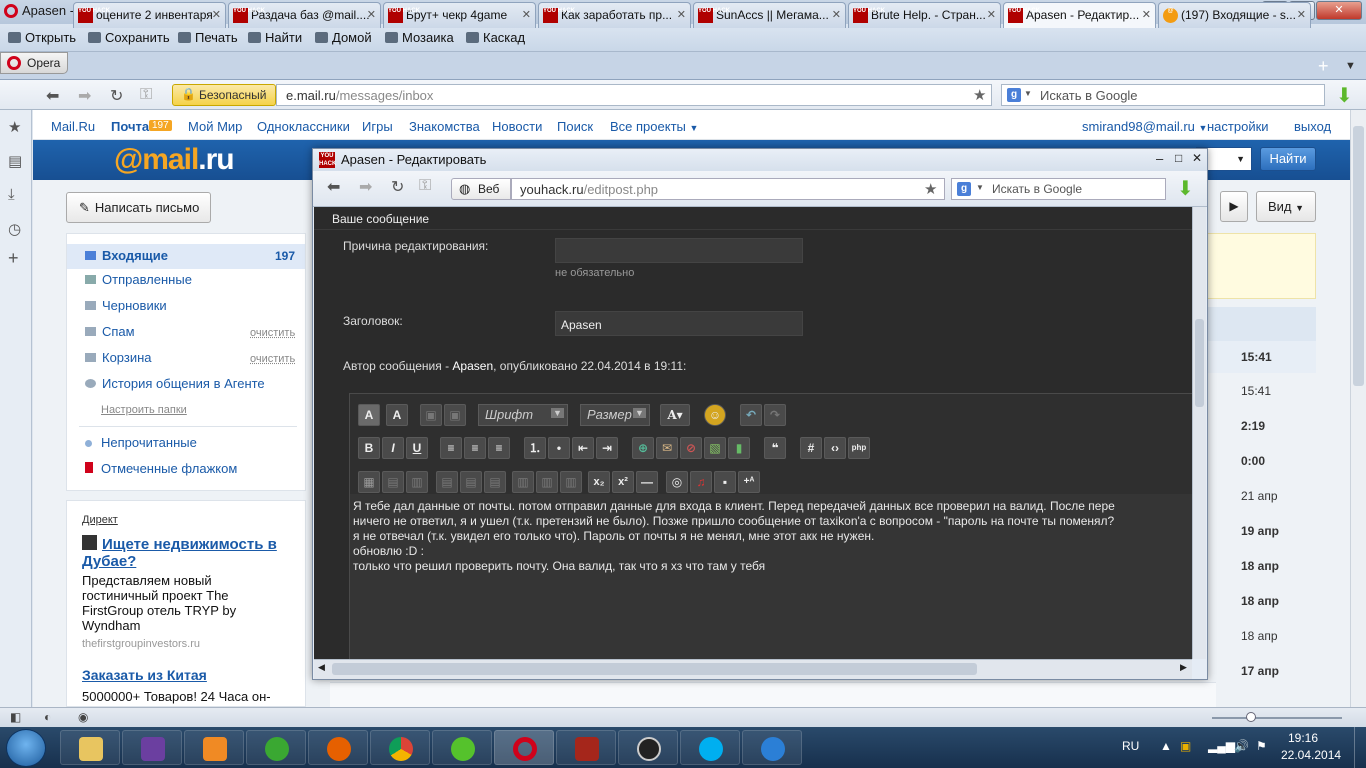 The image size is (1366, 768). I want to click on close-button: ✕, so click(1339, 10).